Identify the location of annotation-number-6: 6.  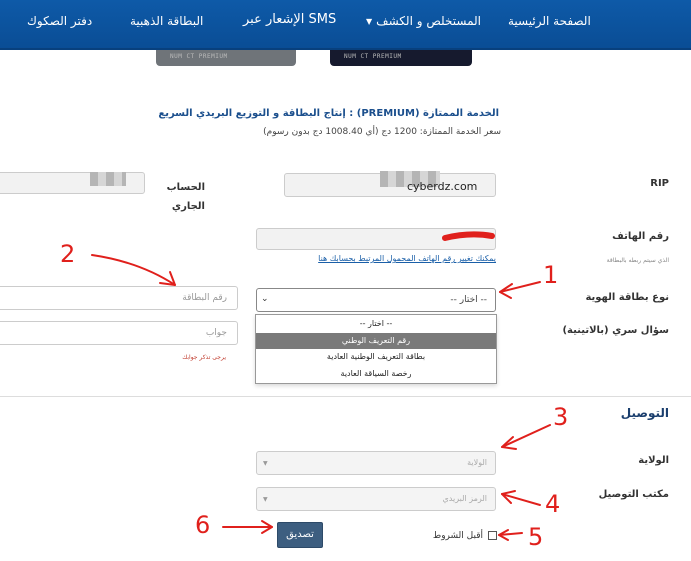
(202, 525).